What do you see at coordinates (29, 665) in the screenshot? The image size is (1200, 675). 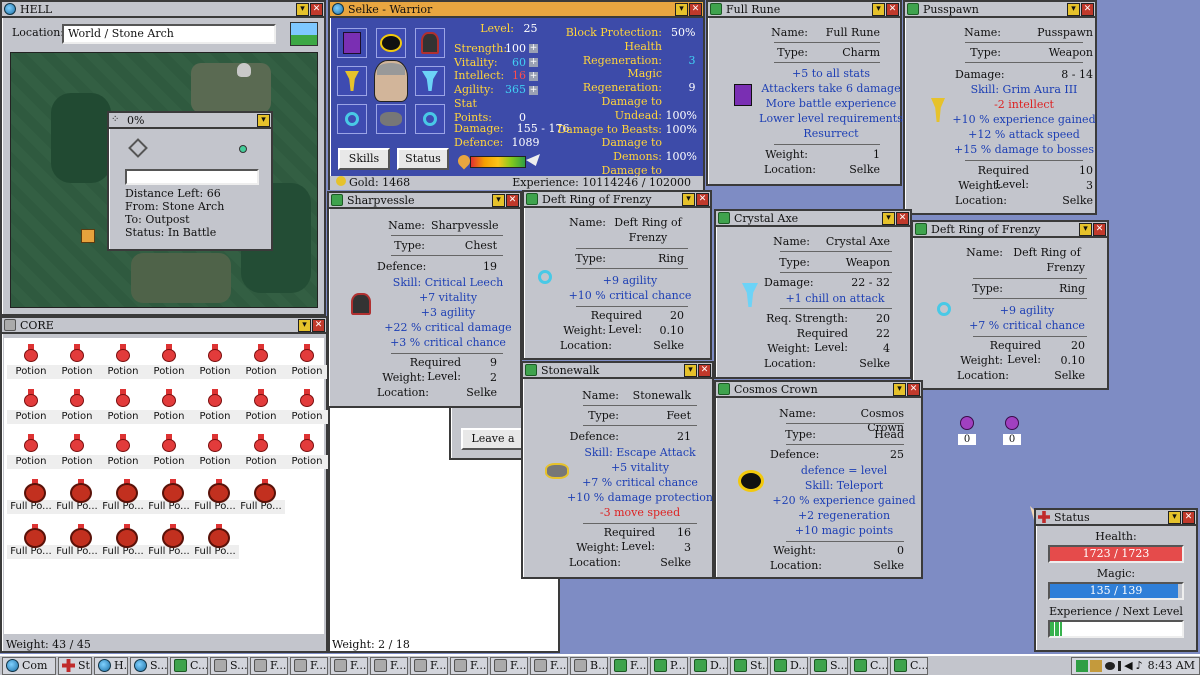 I see `taskbar-button: Com` at bounding box center [29, 665].